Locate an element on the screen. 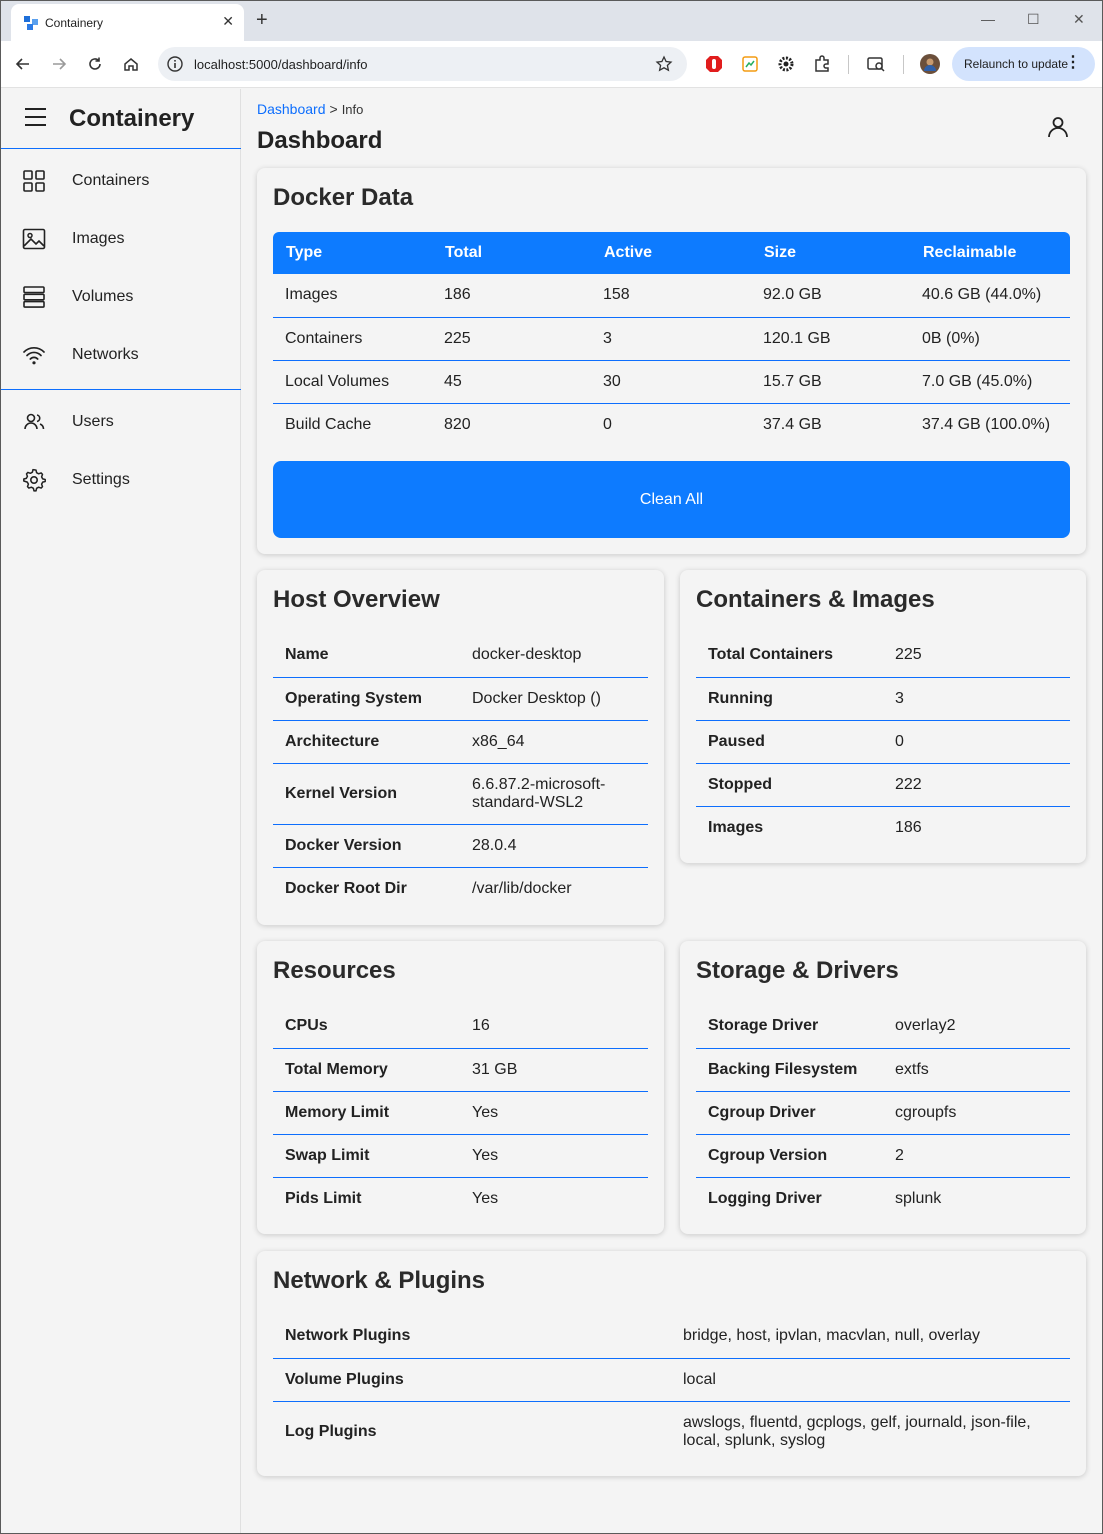 The image size is (1103, 1534). row-key: Docker Root Dir is located at coordinates (346, 888).